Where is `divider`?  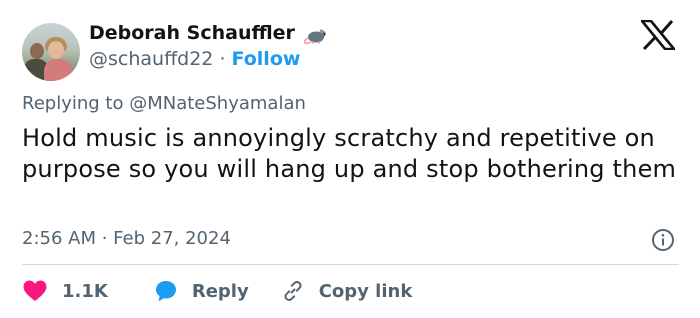 divider is located at coordinates (350, 264).